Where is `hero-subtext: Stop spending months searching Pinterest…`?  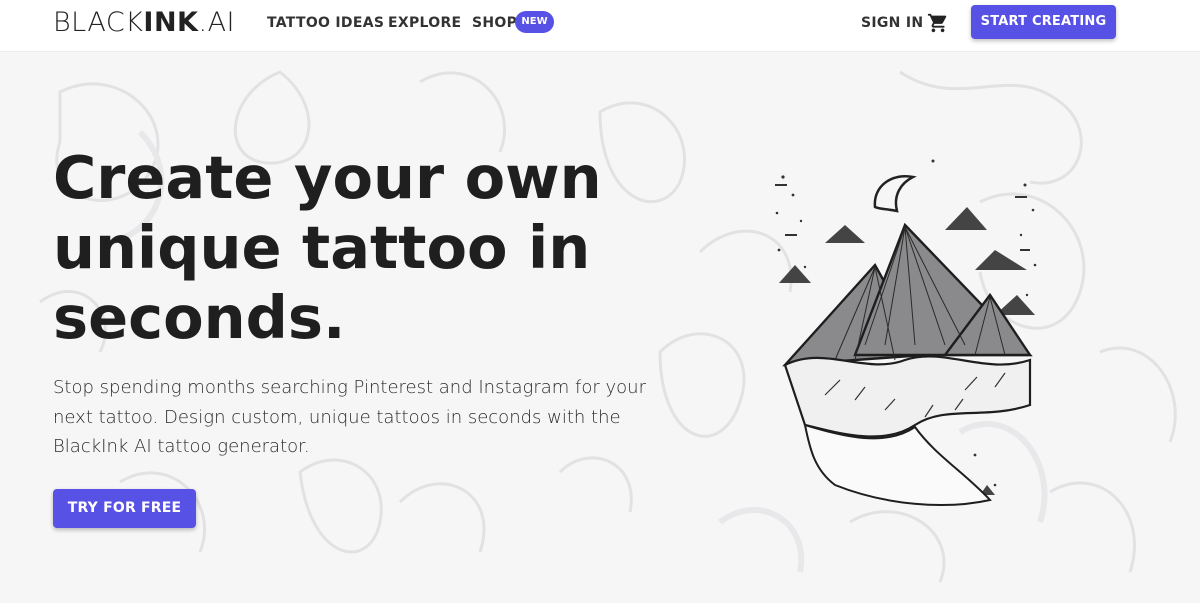 hero-subtext: Stop spending months searching Pinterest… is located at coordinates (349, 417).